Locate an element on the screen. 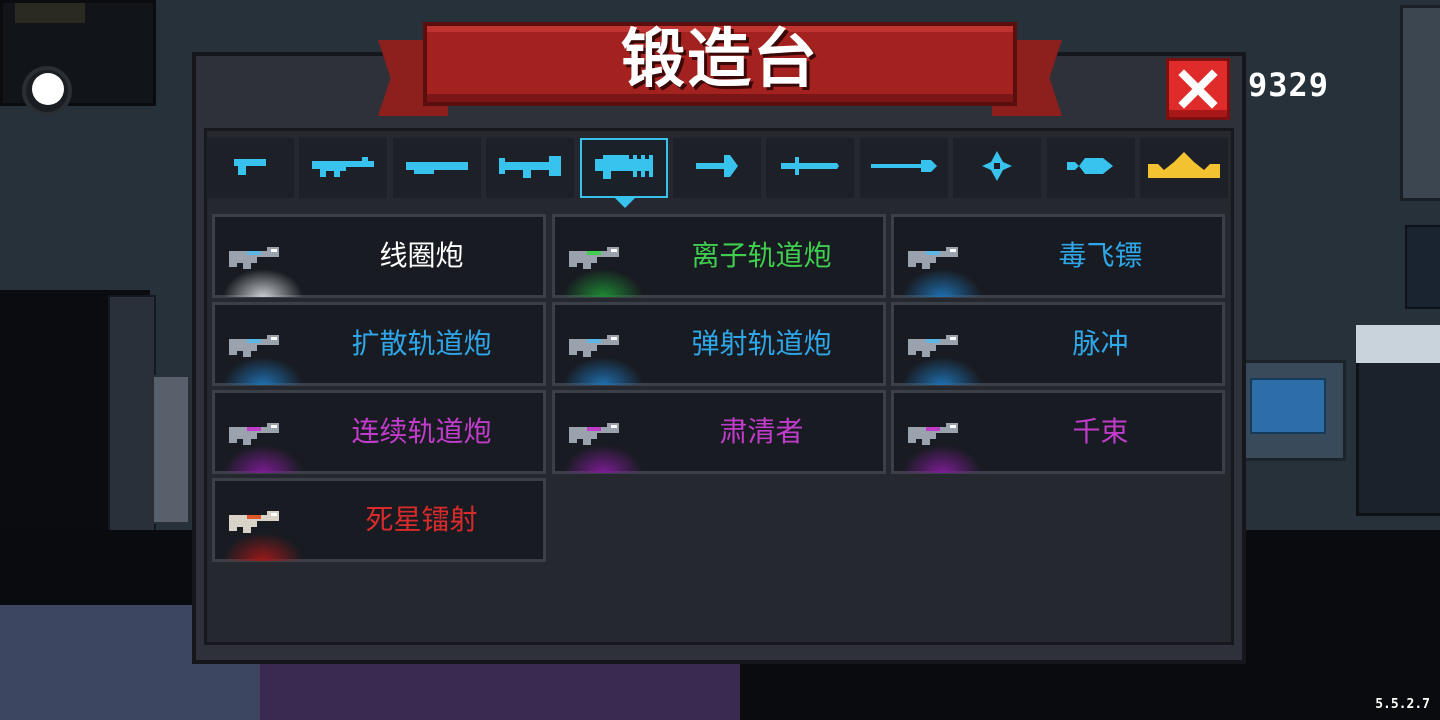  sword-icon is located at coordinates (810, 168).